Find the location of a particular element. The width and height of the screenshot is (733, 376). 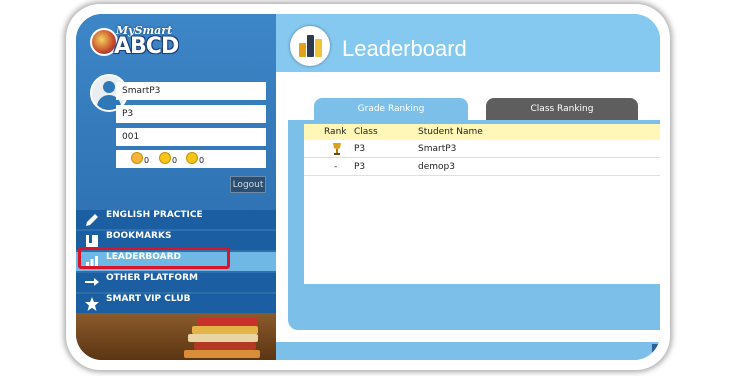

menu-item-label: SMART VIP CLUB is located at coordinates (148, 299).